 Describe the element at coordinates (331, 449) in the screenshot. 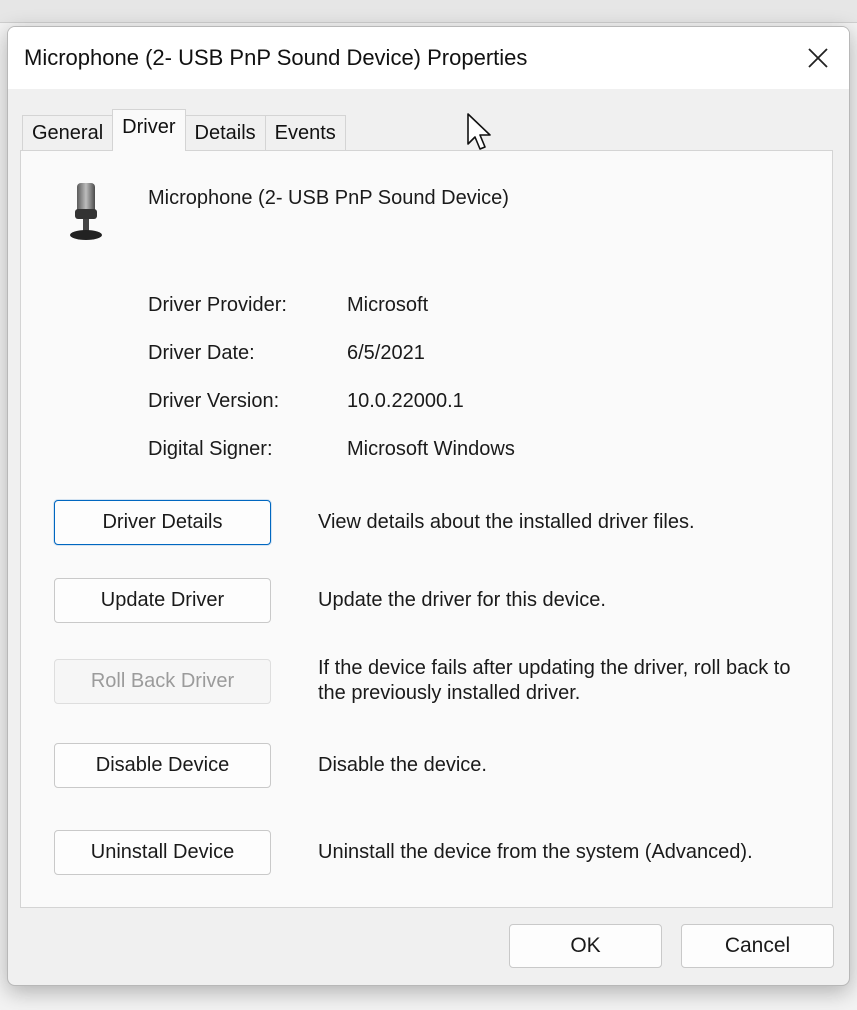

I see `prop-digital-signer: Digital Signer: Microsoft Windows` at that location.